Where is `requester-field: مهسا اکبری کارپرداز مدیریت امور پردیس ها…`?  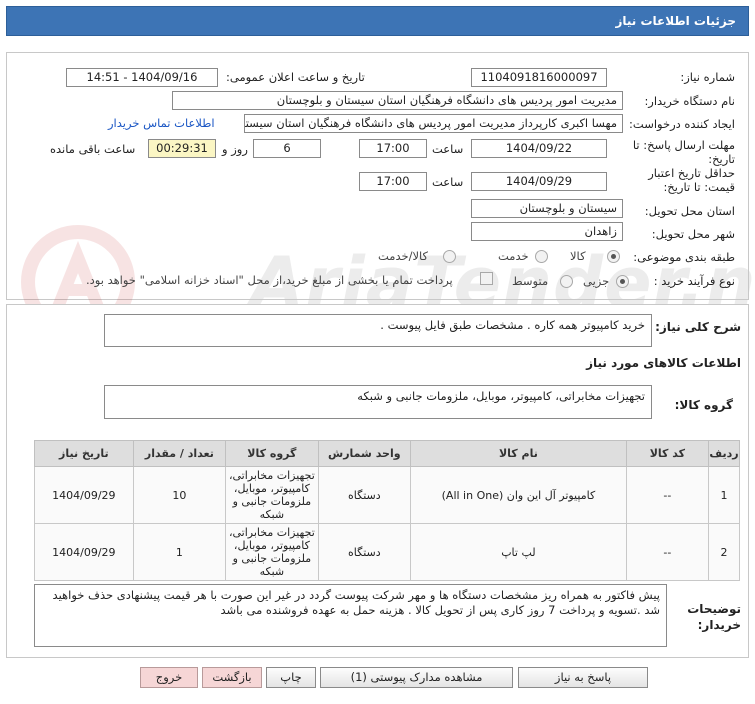 requester-field: مهسا اکبری کارپرداز مدیریت امور پردیس ها… is located at coordinates (433, 123).